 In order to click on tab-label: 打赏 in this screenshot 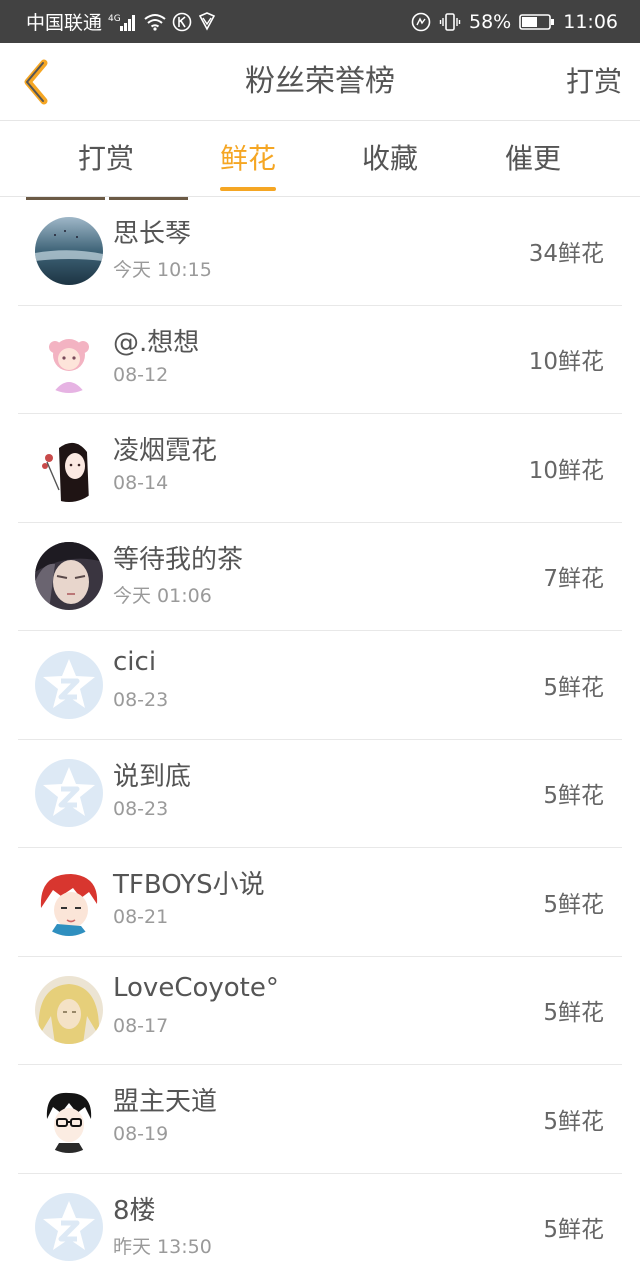, I will do `click(105, 158)`.